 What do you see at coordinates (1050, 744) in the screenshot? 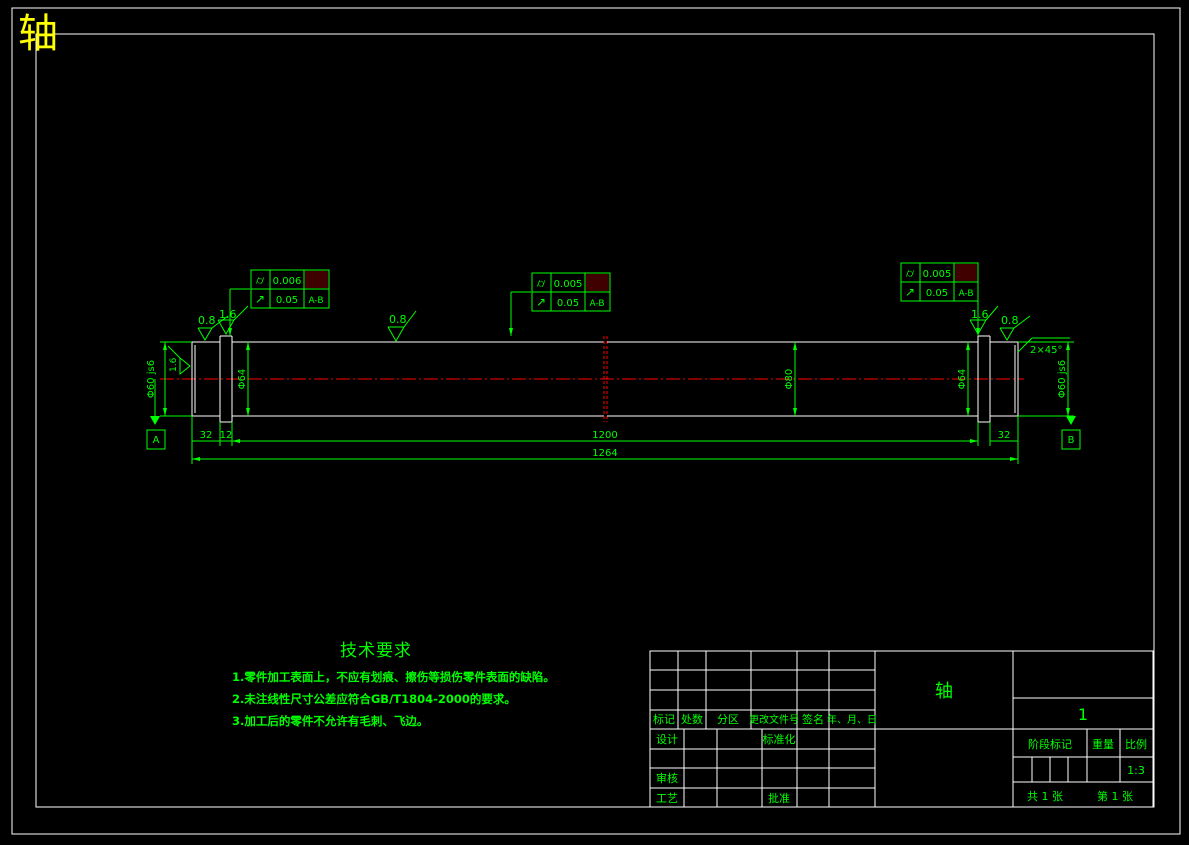
I see `svg-text: 阶段标记` at bounding box center [1050, 744].